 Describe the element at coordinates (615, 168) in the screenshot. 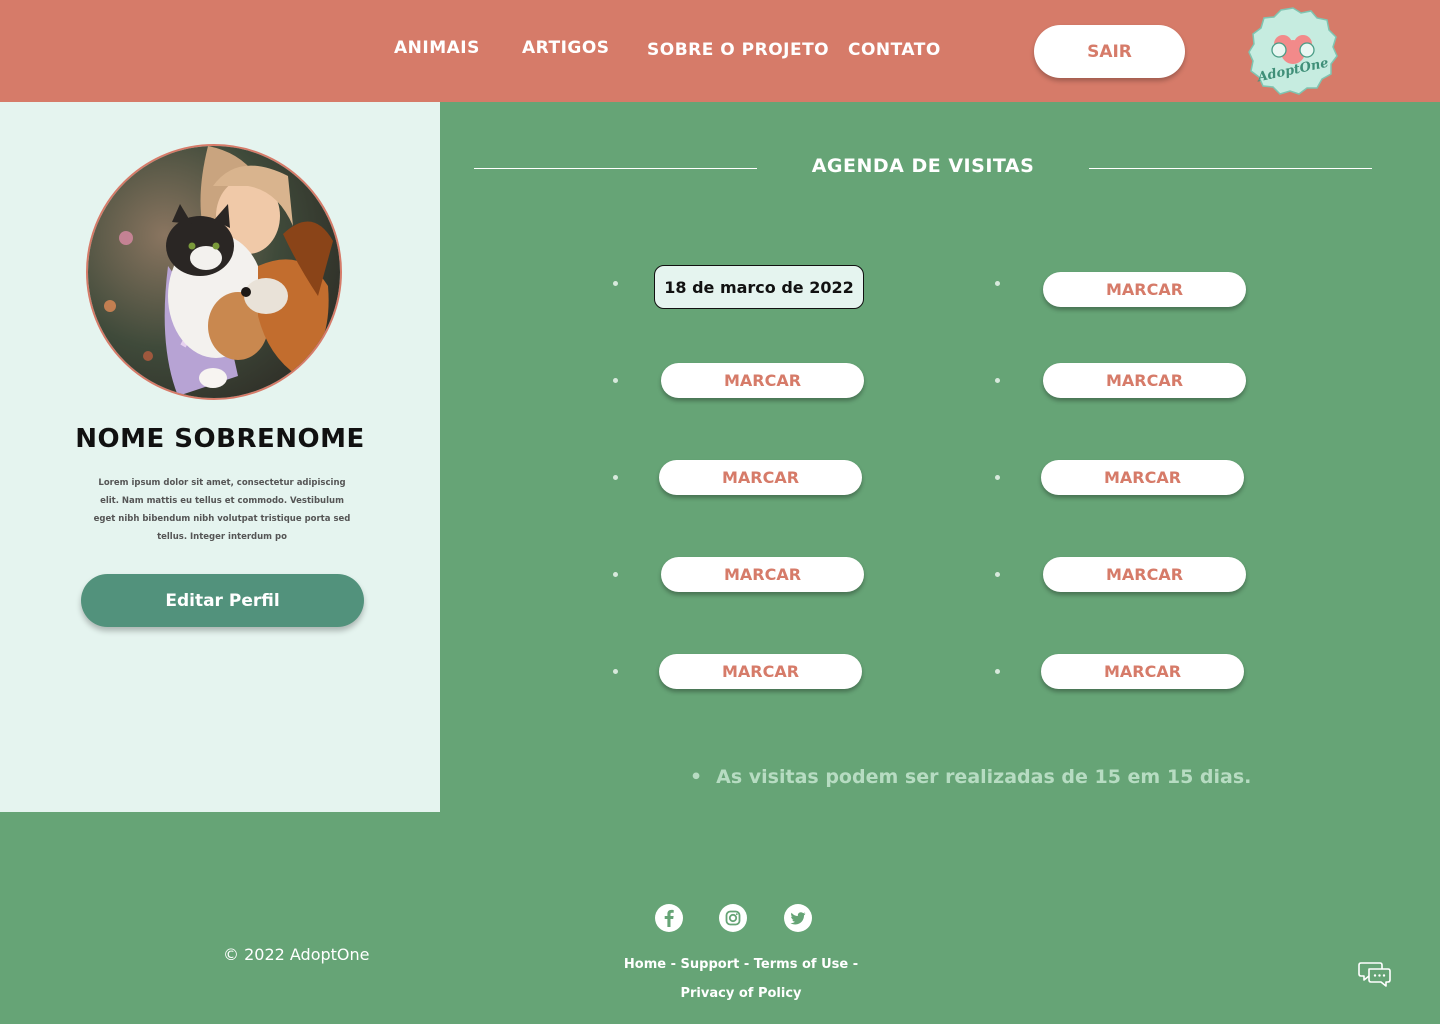

I see `agenda-divider-left` at that location.